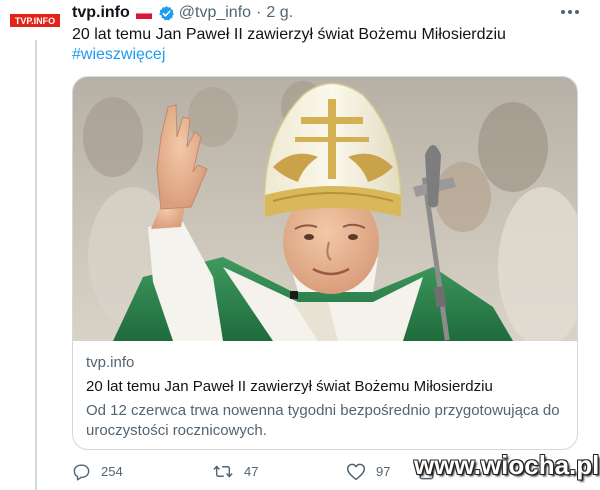  Describe the element at coordinates (81, 472) in the screenshot. I see `reply-icon` at that location.